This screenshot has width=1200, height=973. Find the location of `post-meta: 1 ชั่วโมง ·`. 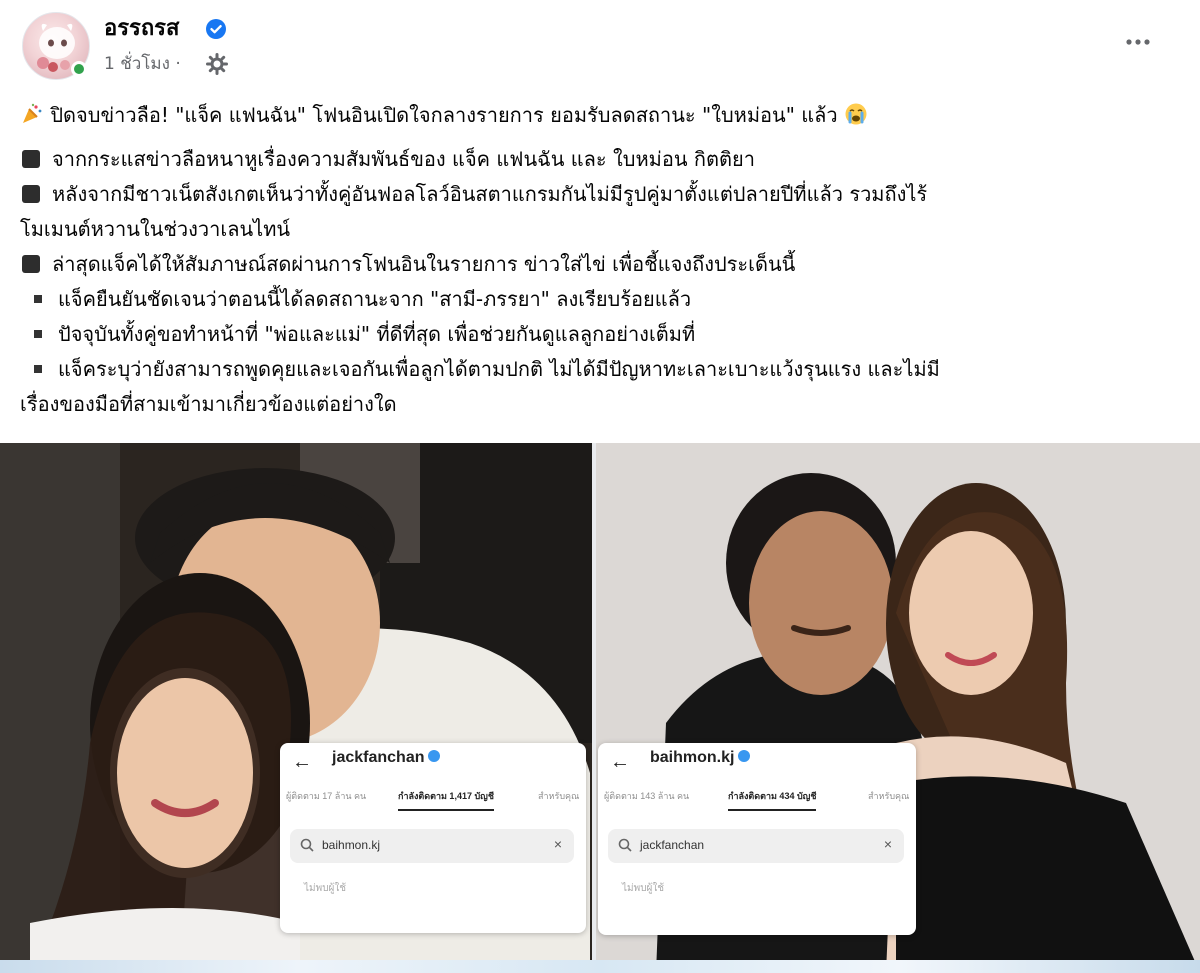

post-meta: 1 ชั่วโมง · is located at coordinates (142, 64).